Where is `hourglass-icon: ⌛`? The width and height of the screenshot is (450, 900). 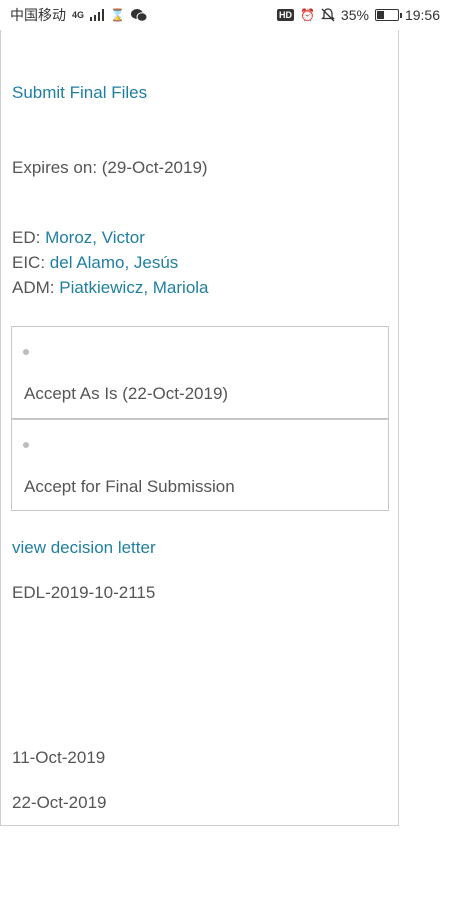 hourglass-icon: ⌛ is located at coordinates (117, 15).